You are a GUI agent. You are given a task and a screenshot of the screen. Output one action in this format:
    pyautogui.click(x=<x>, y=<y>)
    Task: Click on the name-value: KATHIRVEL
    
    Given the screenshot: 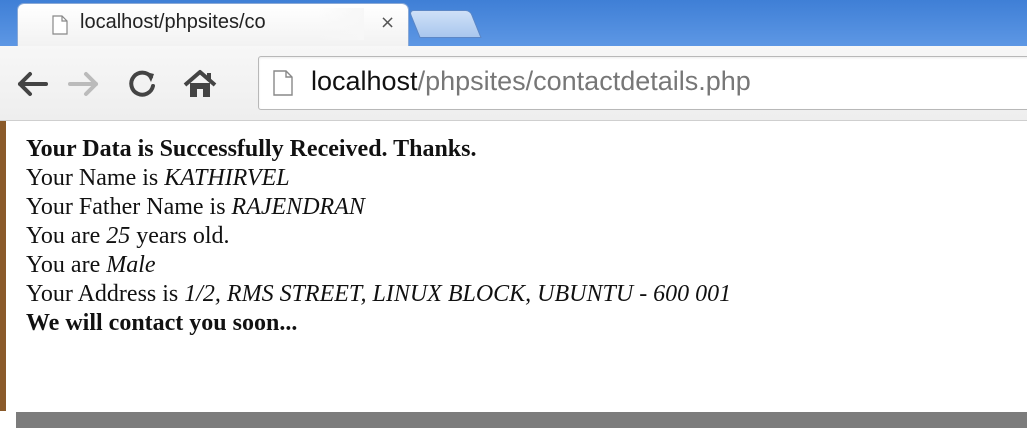 What is the action you would take?
    pyautogui.click(x=227, y=178)
    